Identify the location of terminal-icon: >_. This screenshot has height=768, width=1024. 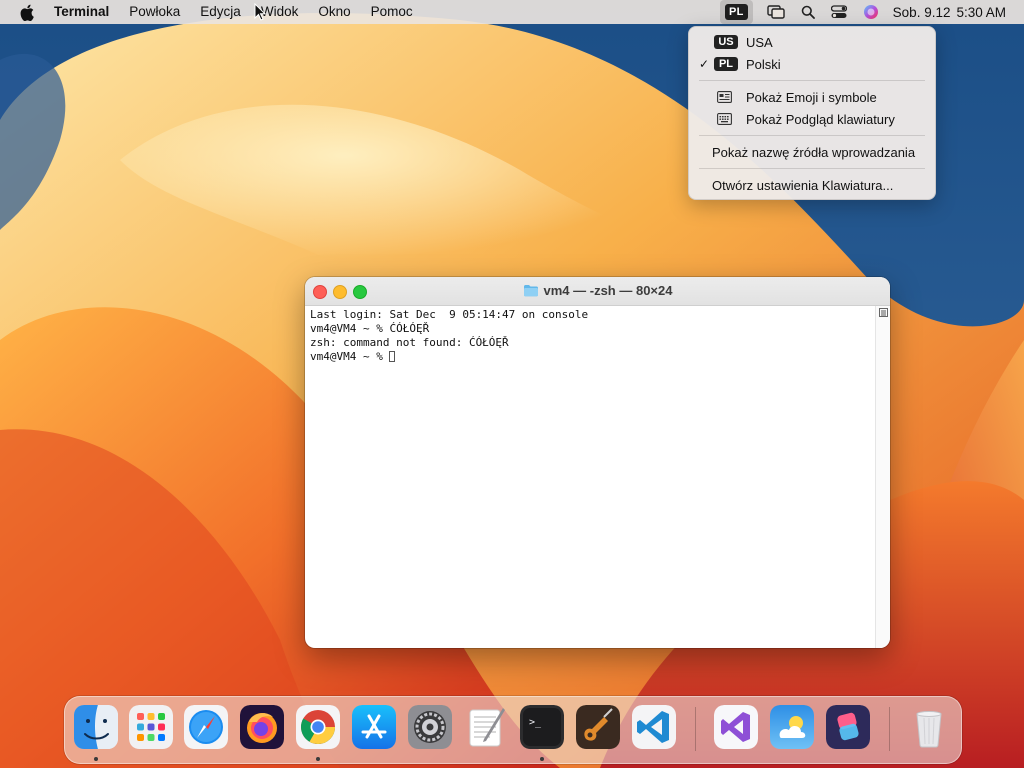
(542, 727).